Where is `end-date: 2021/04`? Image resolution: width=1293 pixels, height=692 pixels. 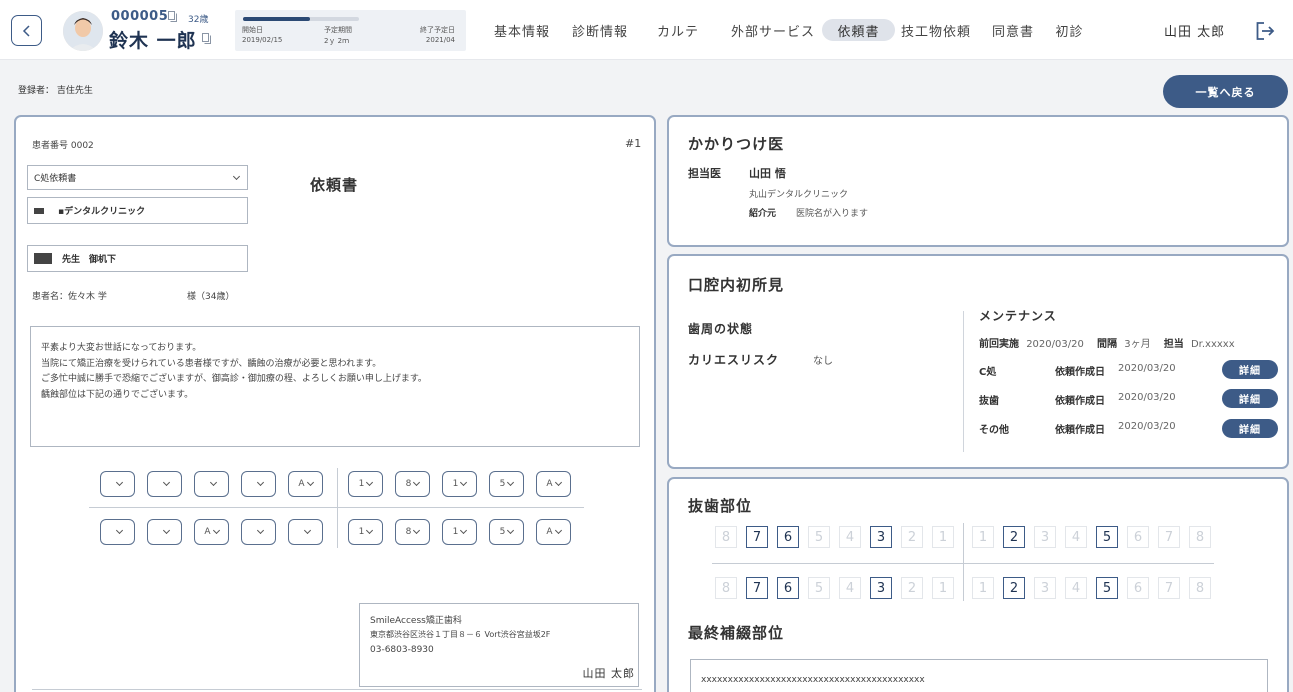
end-date: 2021/04 is located at coordinates (440, 40).